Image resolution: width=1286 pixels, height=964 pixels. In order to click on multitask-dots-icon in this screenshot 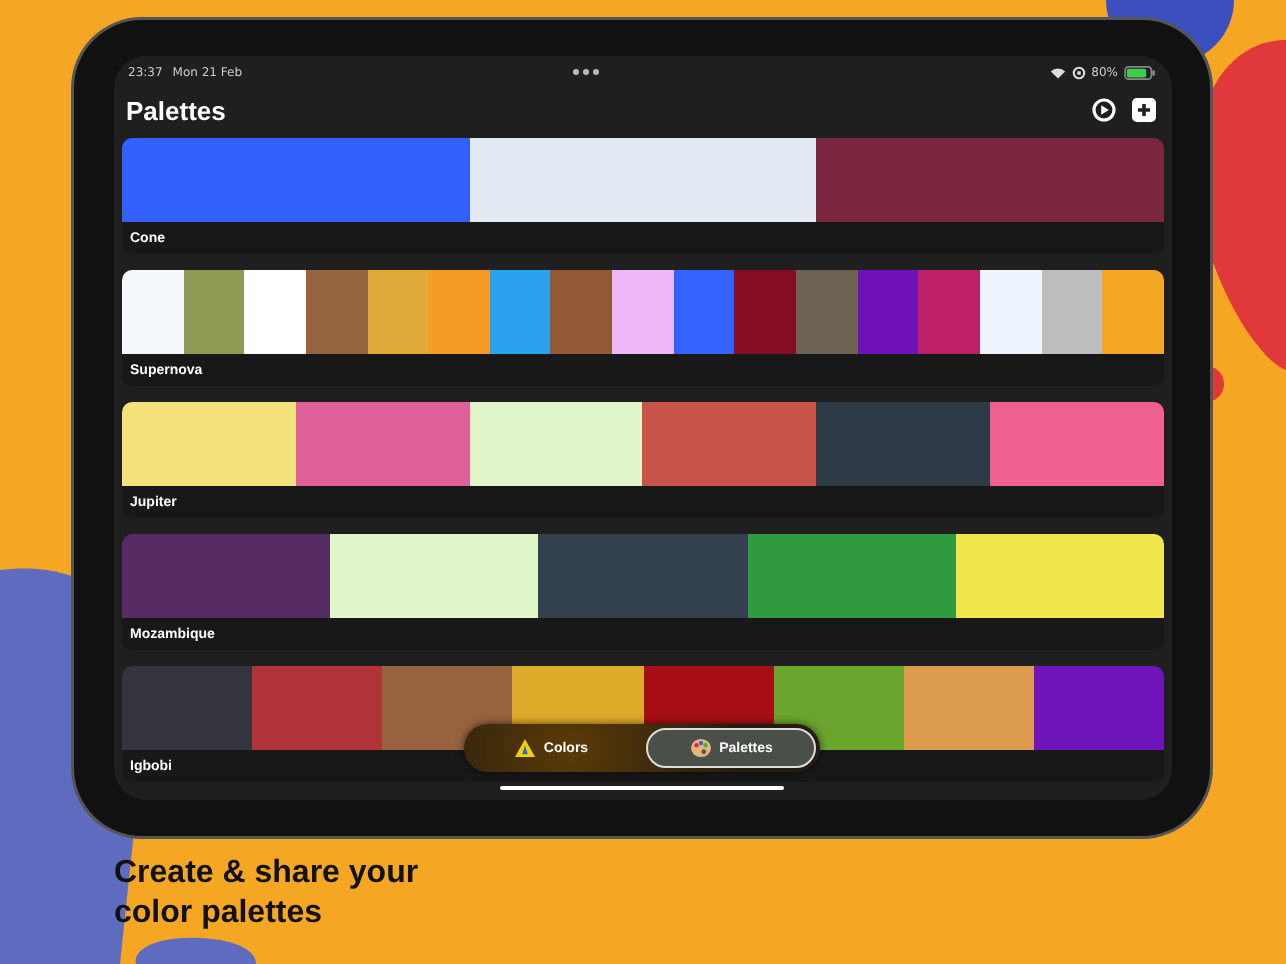, I will do `click(585, 72)`.